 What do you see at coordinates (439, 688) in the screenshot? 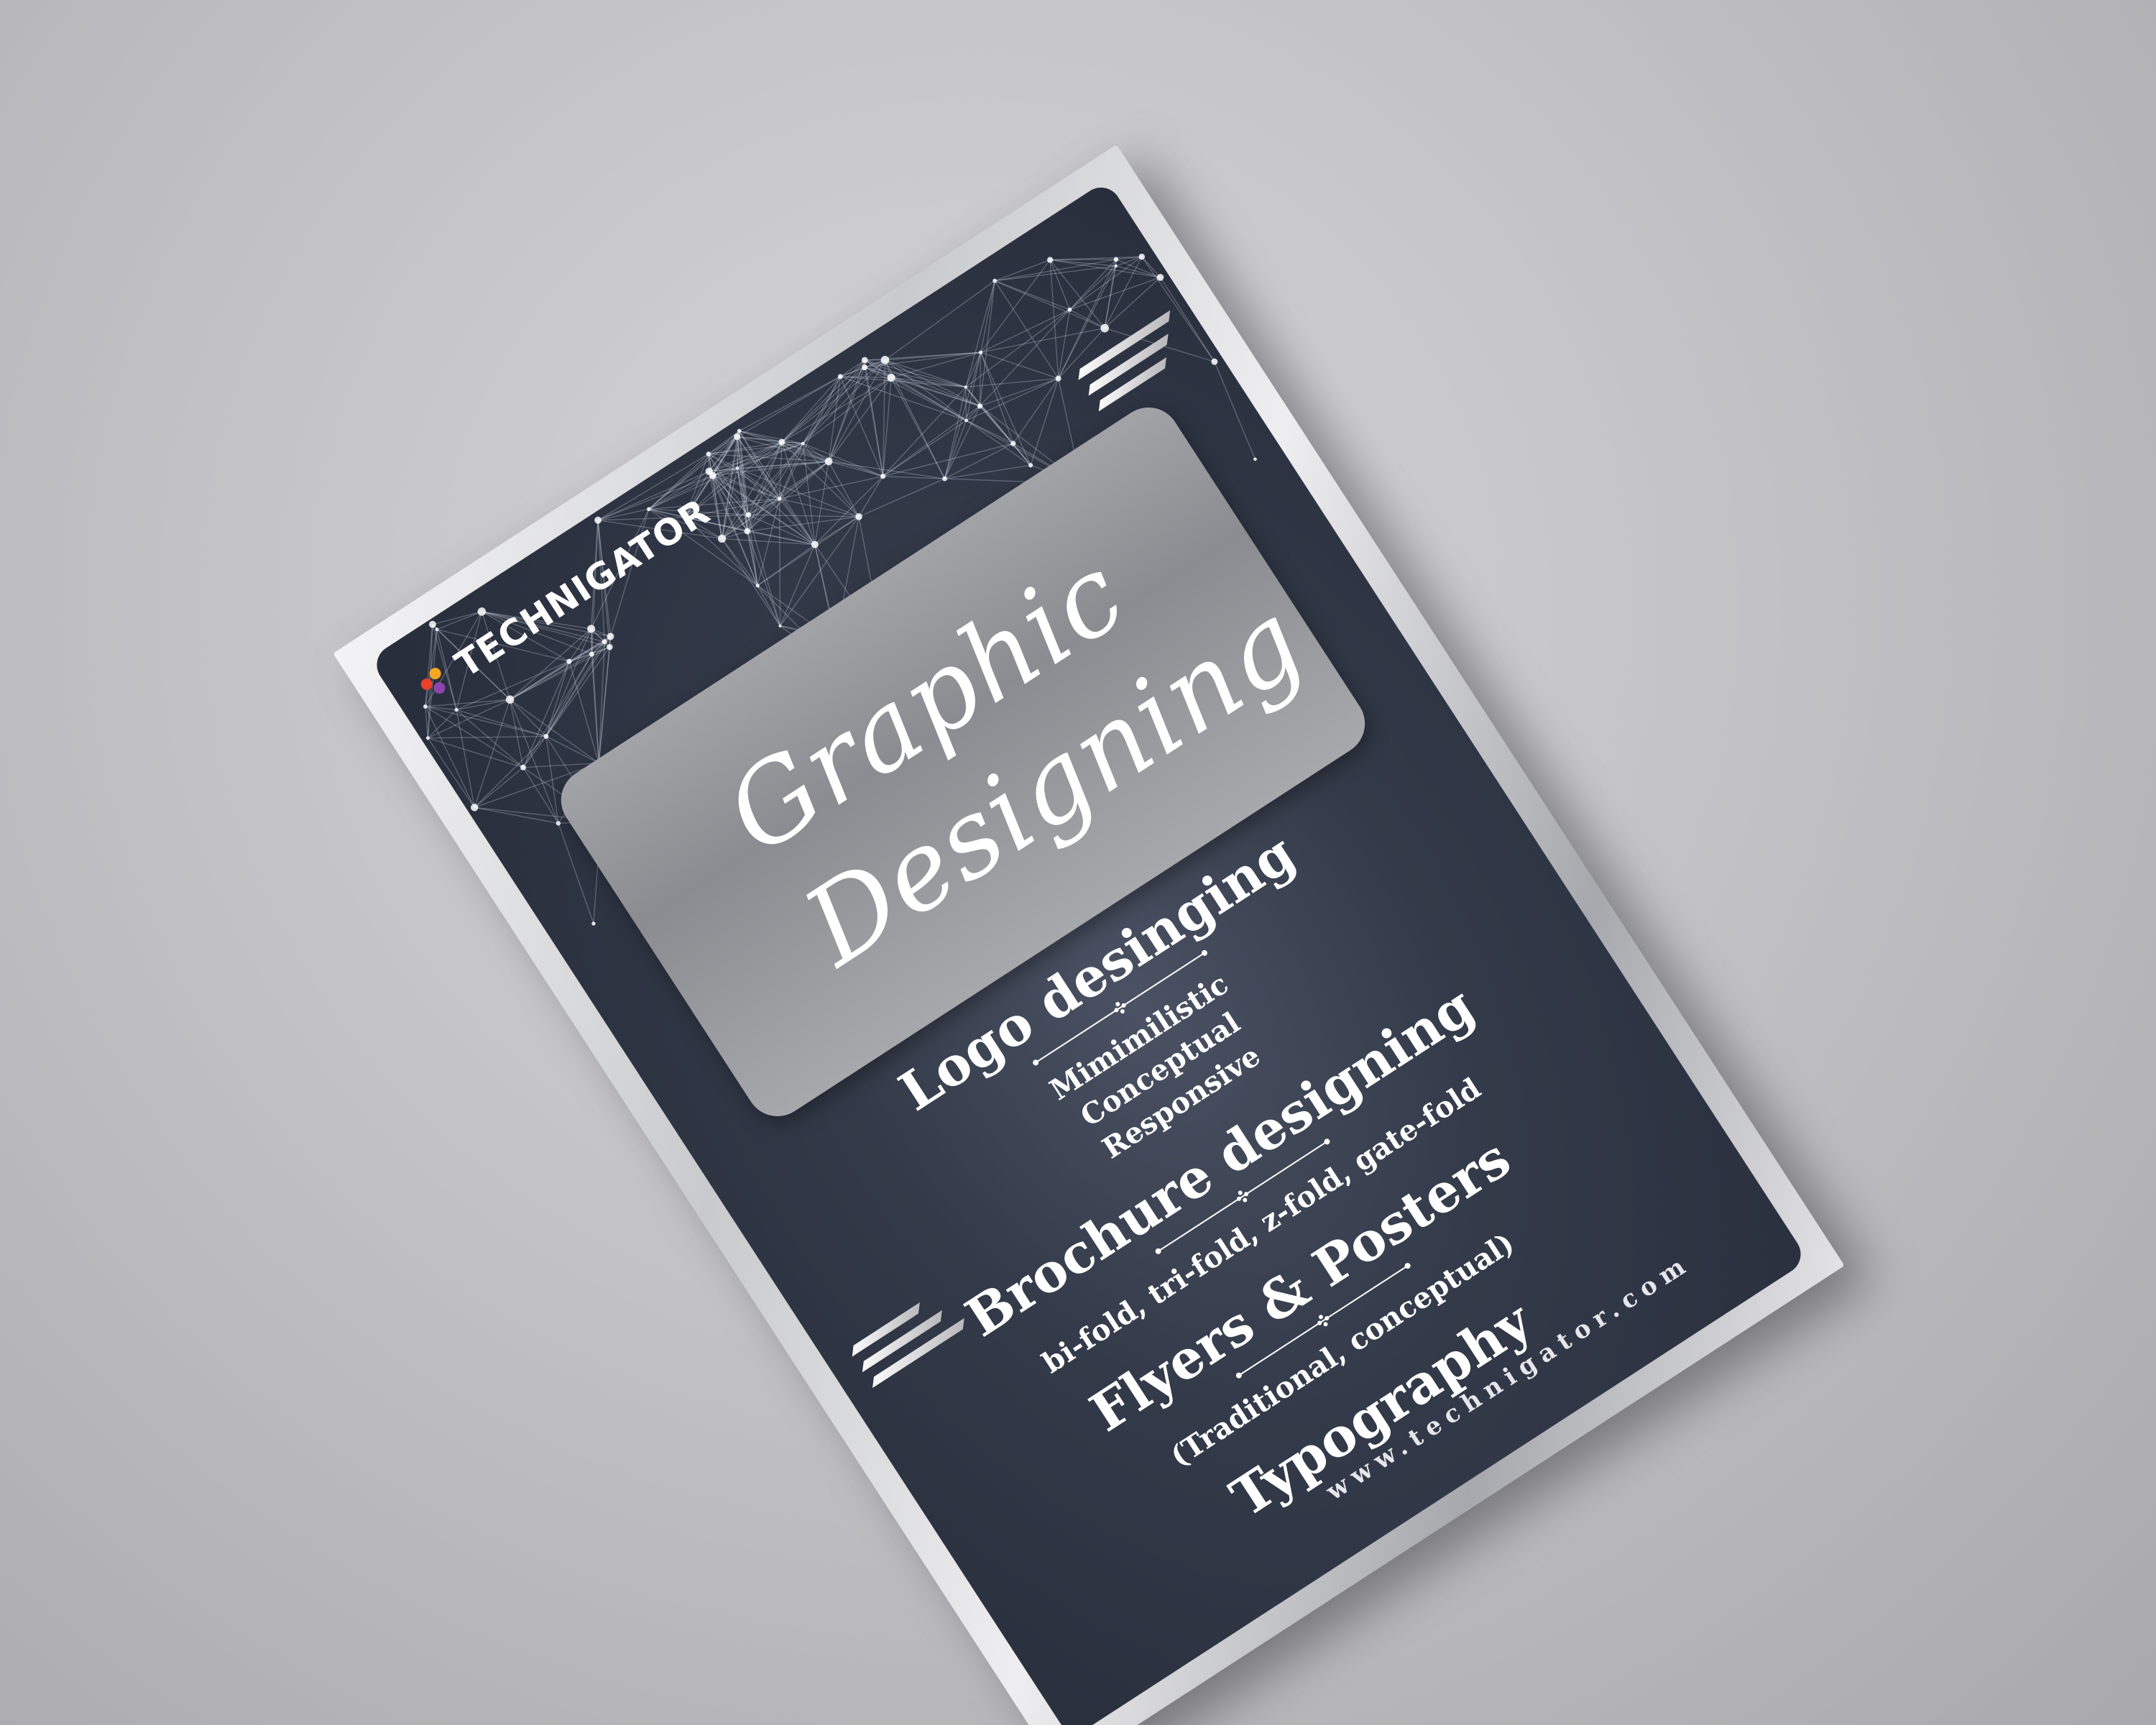
I see `brand-dot-purple` at bounding box center [439, 688].